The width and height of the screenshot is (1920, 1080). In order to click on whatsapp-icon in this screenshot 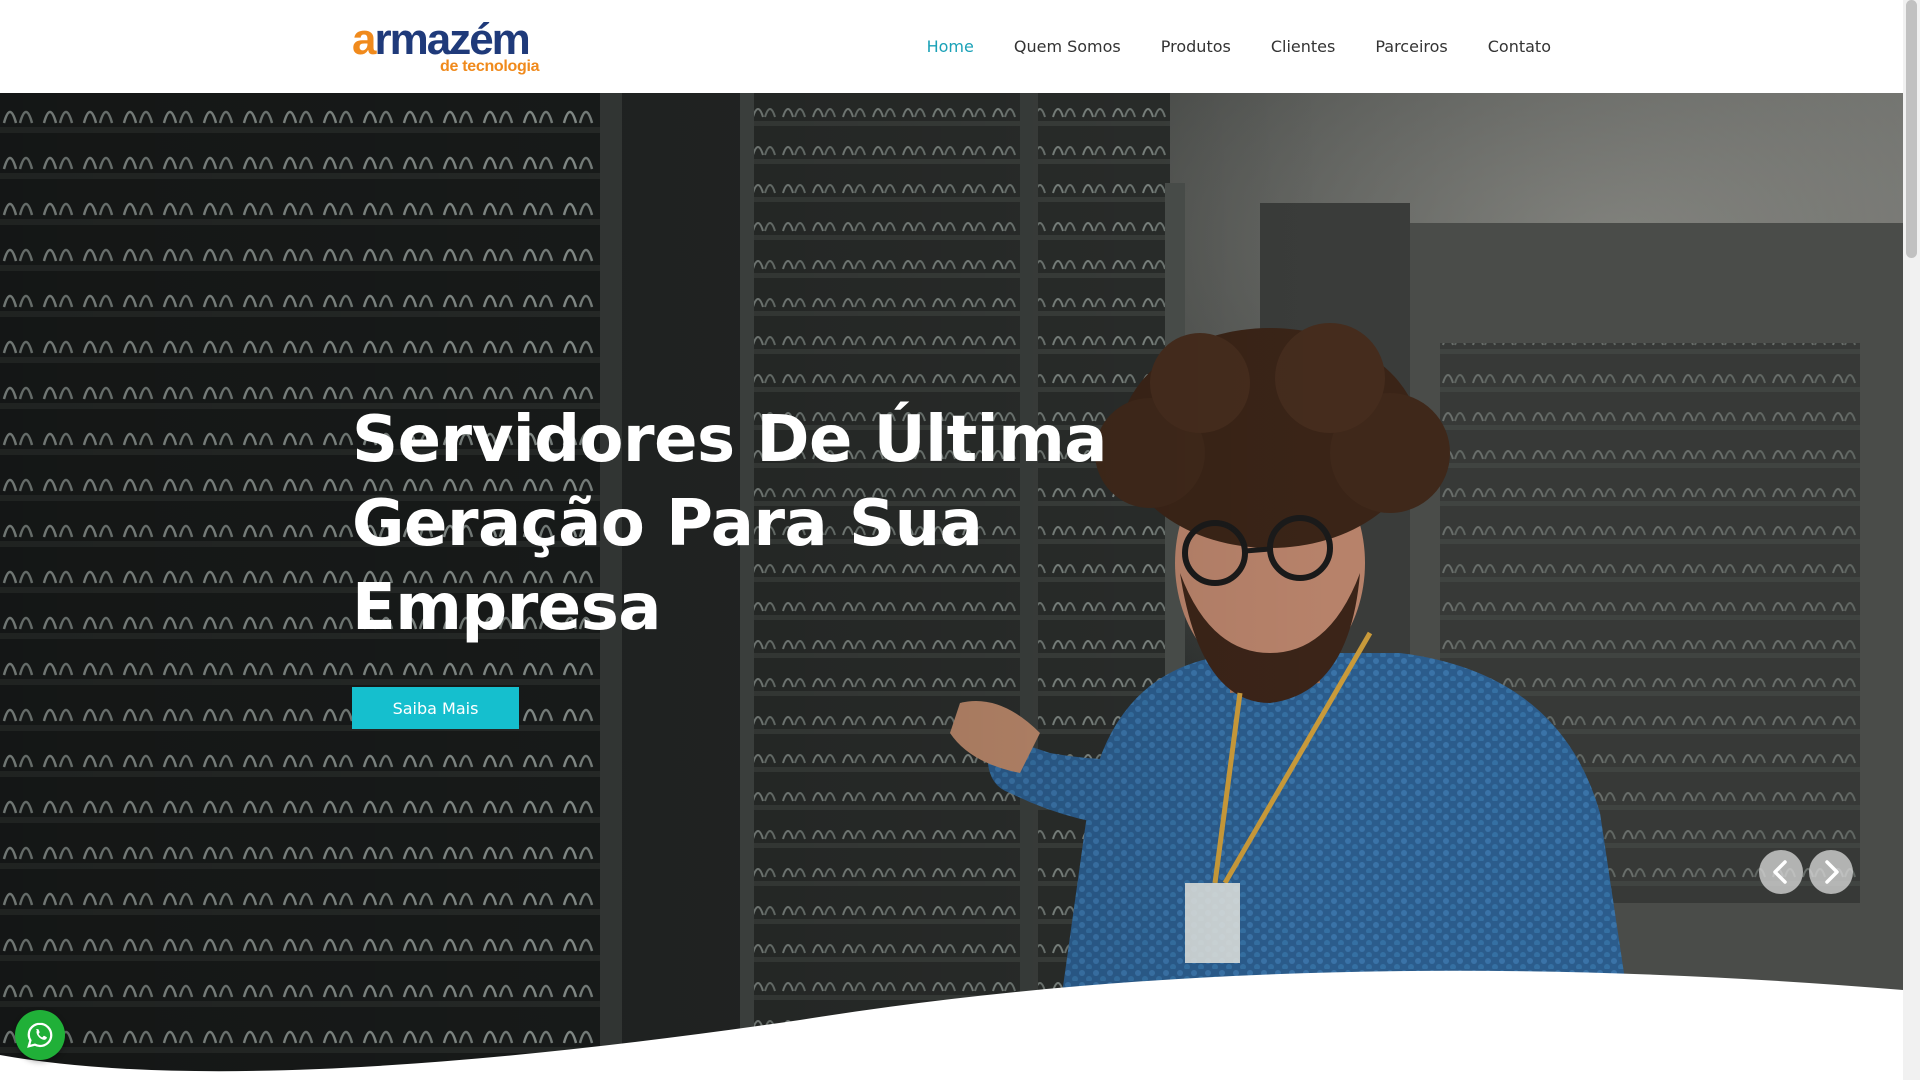, I will do `click(40, 1035)`.